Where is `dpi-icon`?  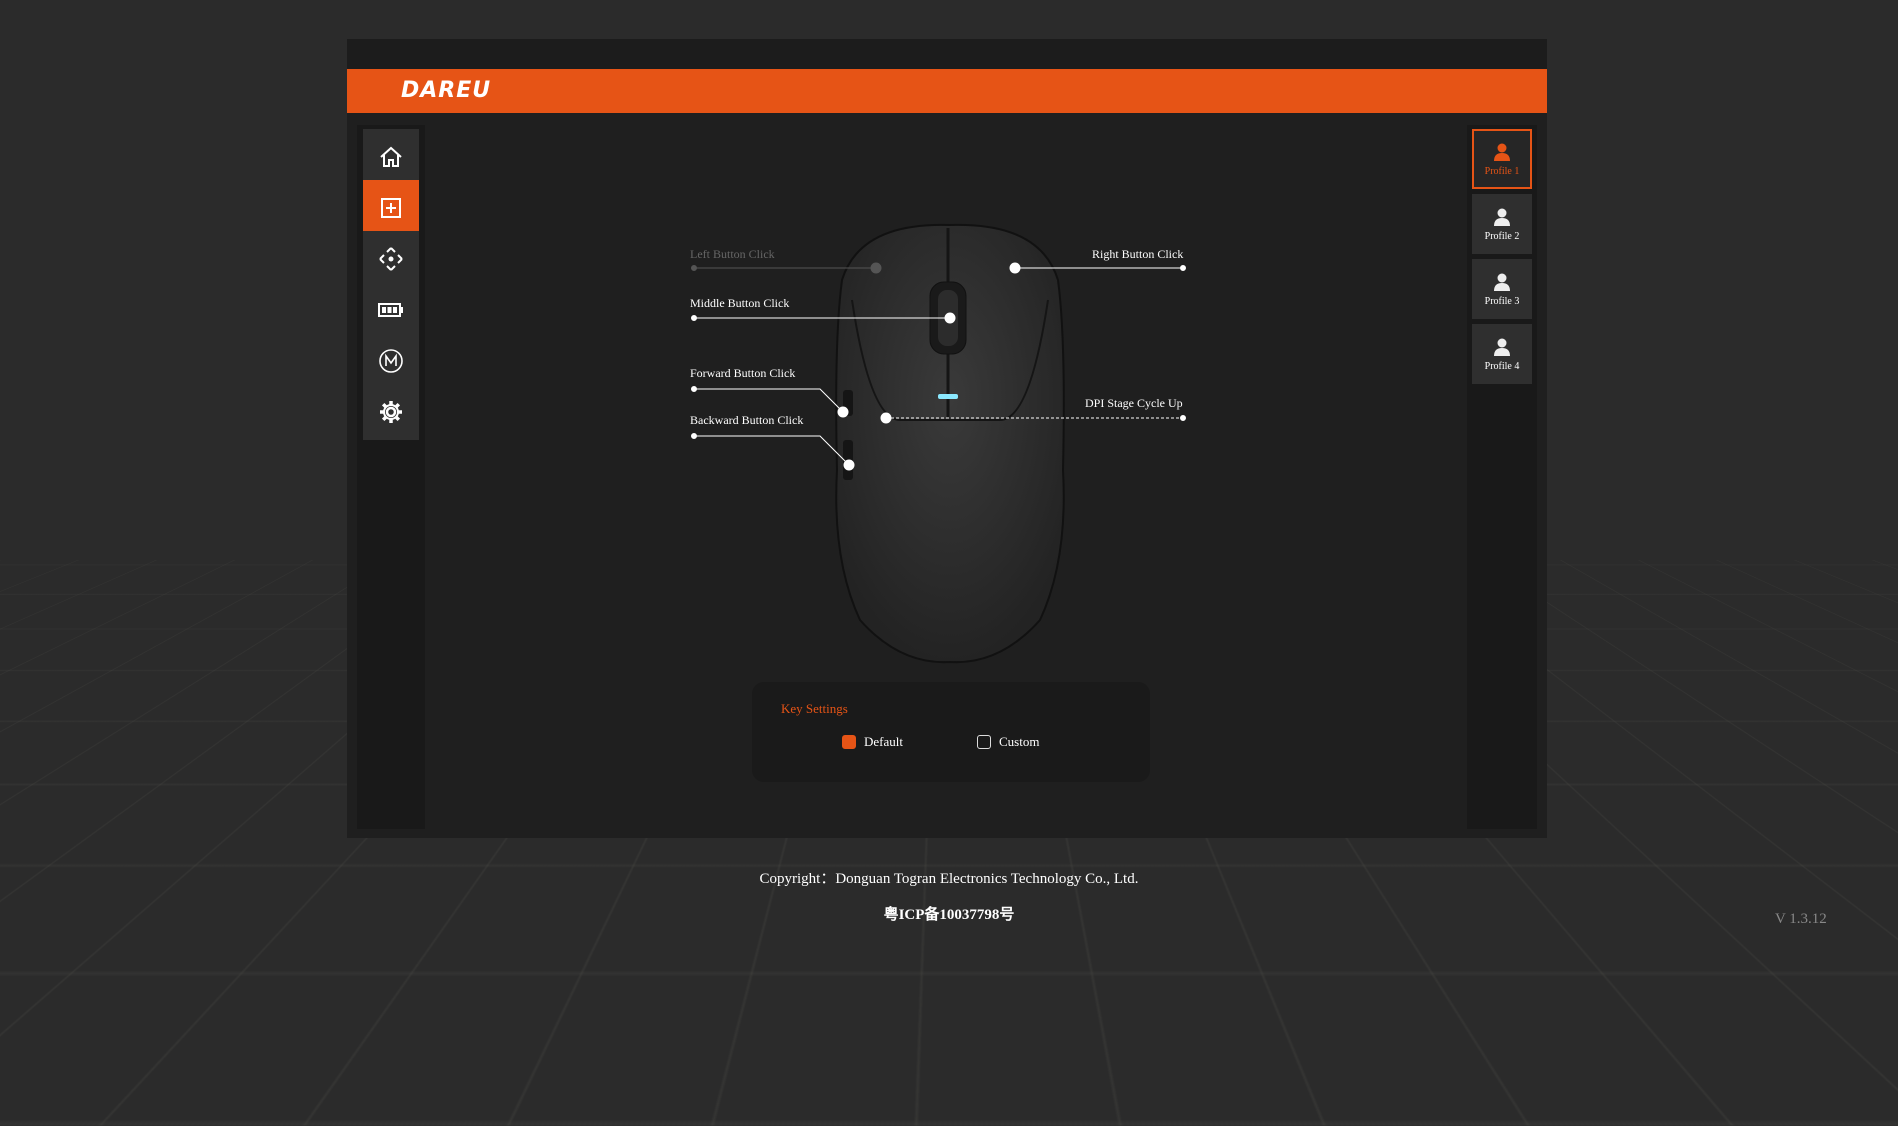
dpi-icon is located at coordinates (391, 259).